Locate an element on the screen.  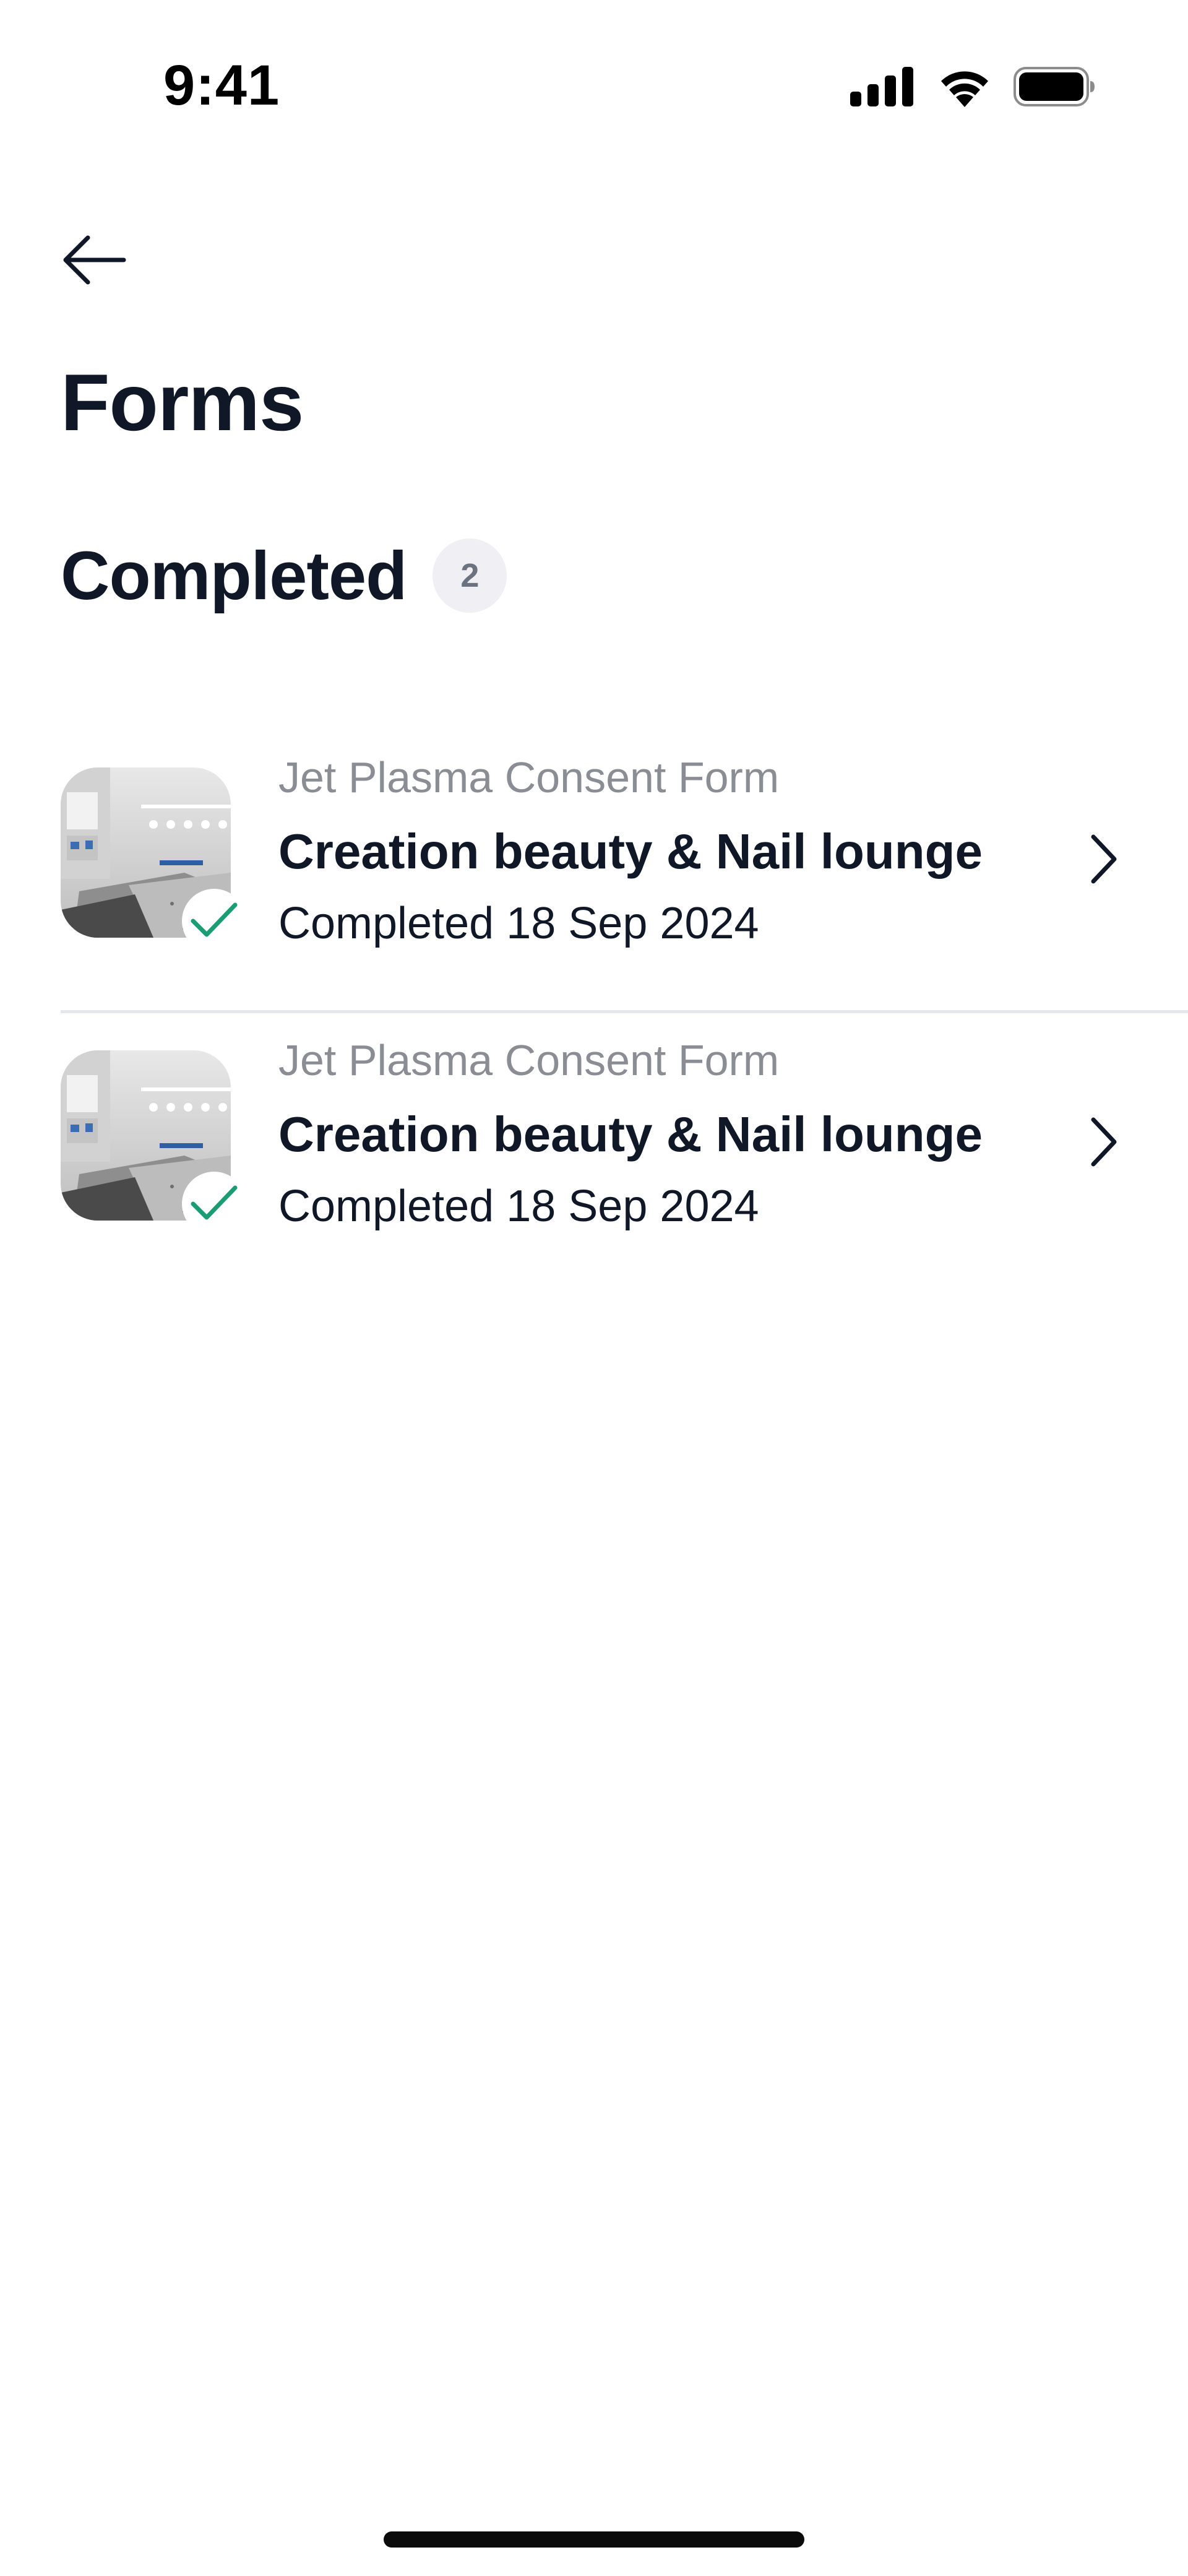
section-header-completed: Completed 2 is located at coordinates (284, 575).